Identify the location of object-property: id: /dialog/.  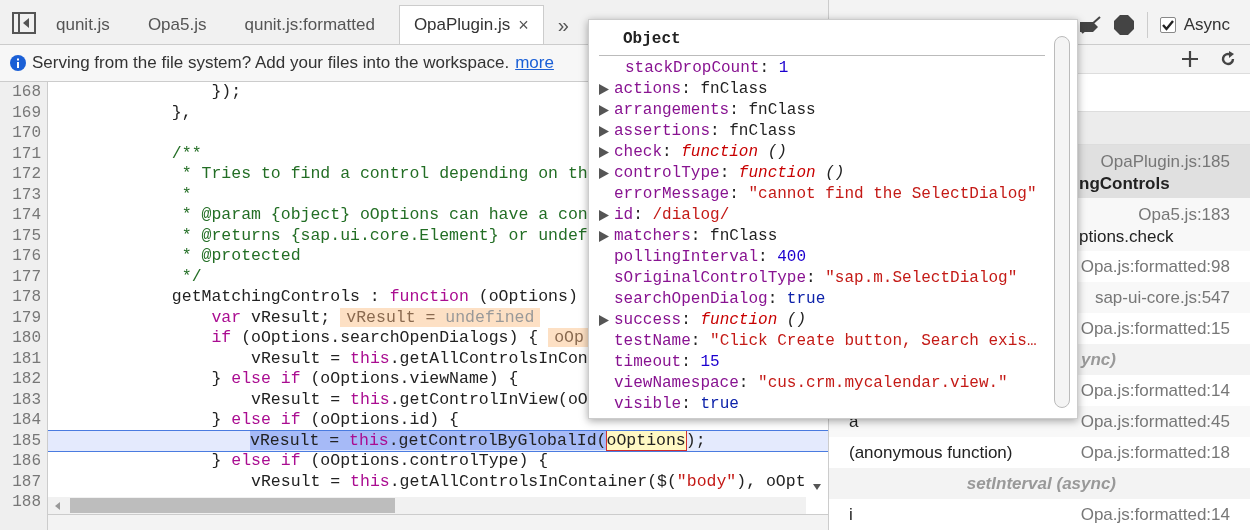
(822, 215).